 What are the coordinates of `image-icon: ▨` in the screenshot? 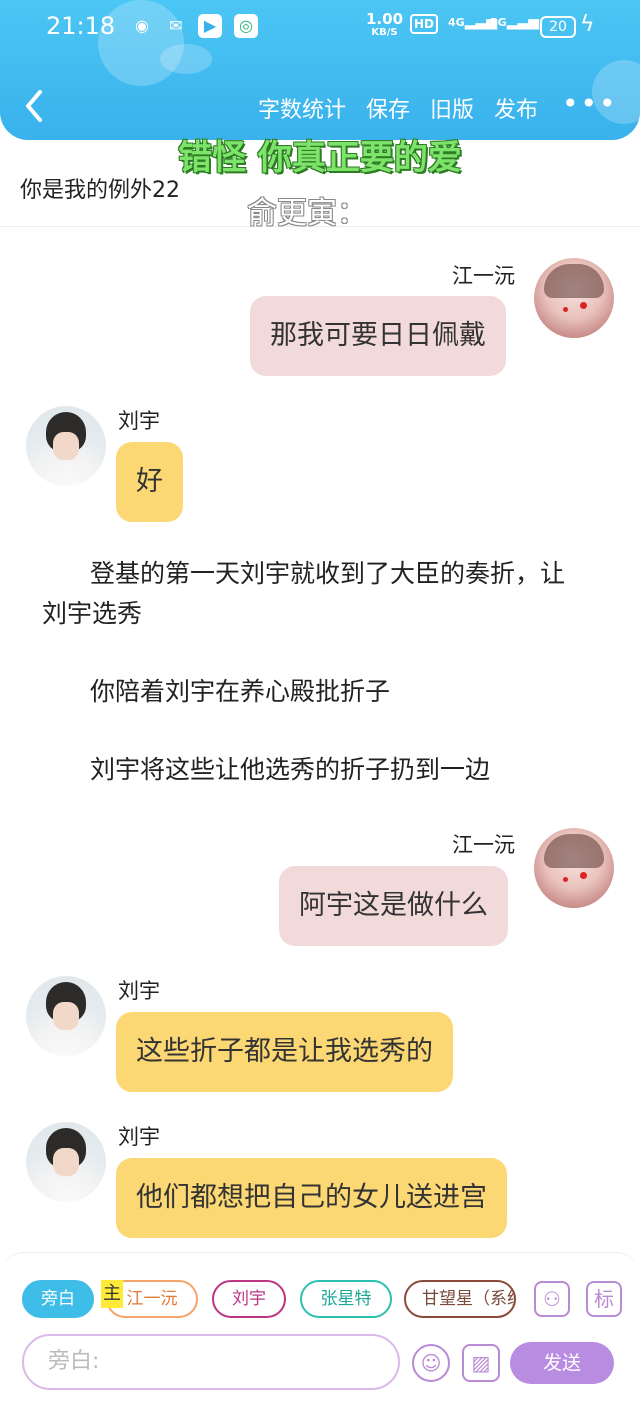 It's located at (481, 1363).